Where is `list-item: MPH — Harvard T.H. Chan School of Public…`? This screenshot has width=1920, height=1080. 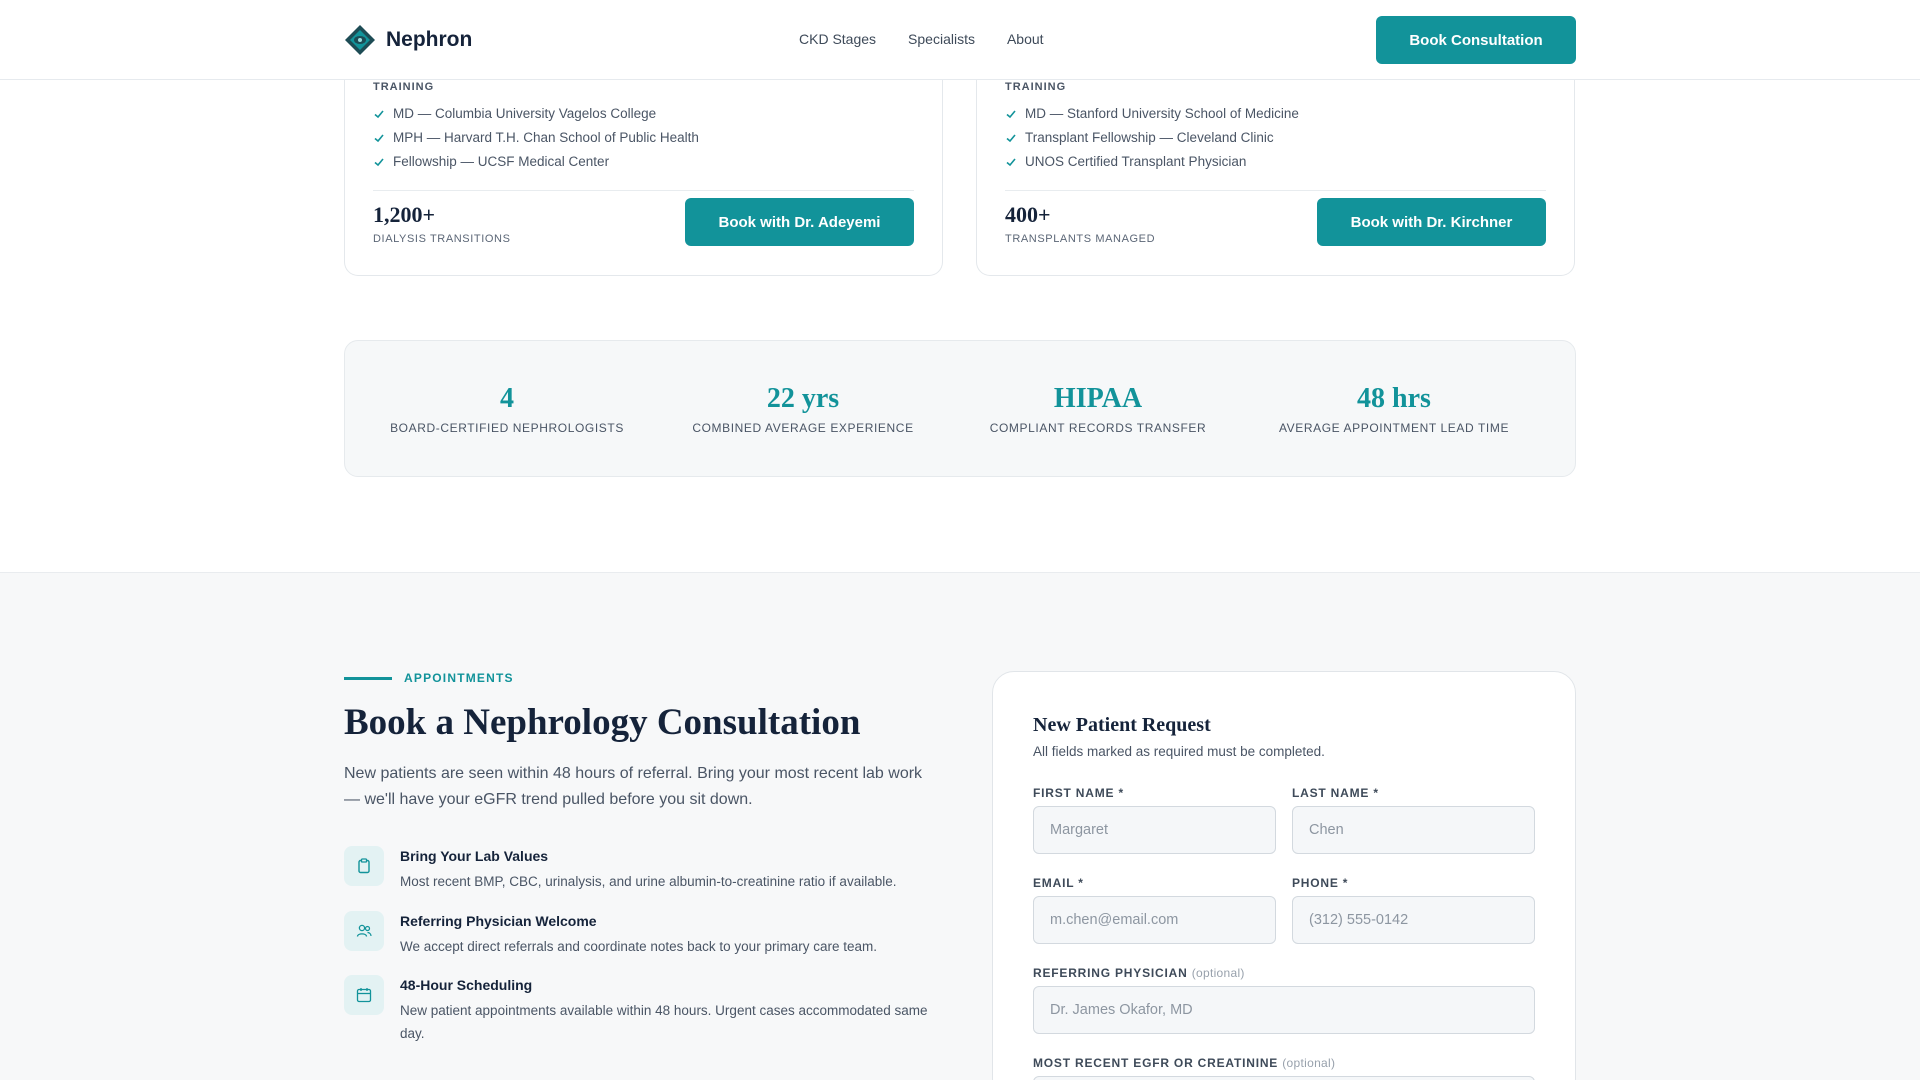
list-item: MPH — Harvard T.H. Chan School of Public… is located at coordinates (536, 138).